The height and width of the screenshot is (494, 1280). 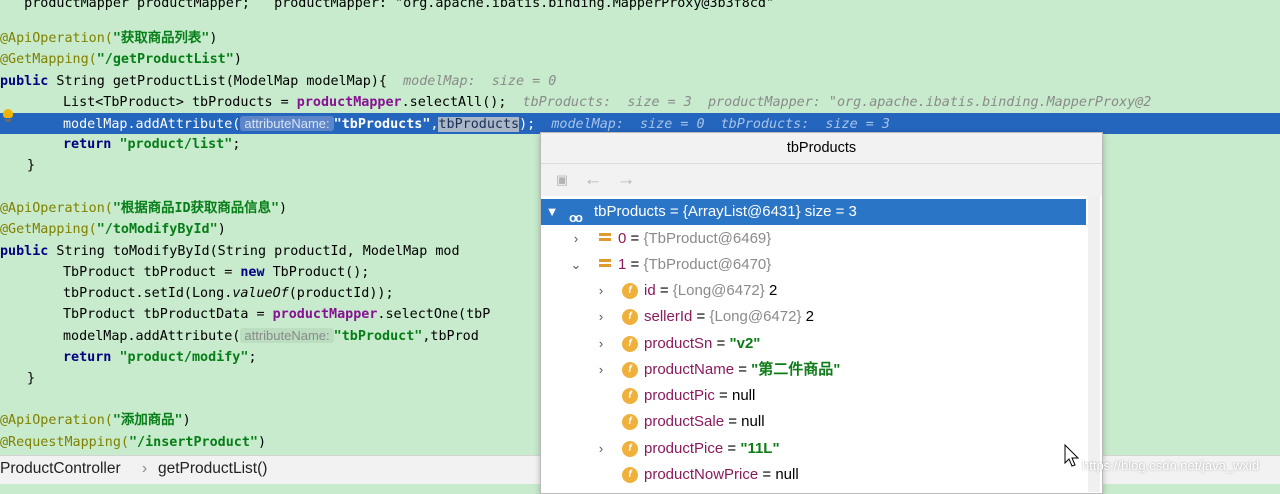 What do you see at coordinates (476, 81) in the screenshot?
I see `inline-debug-value: modelMap: size = 0` at bounding box center [476, 81].